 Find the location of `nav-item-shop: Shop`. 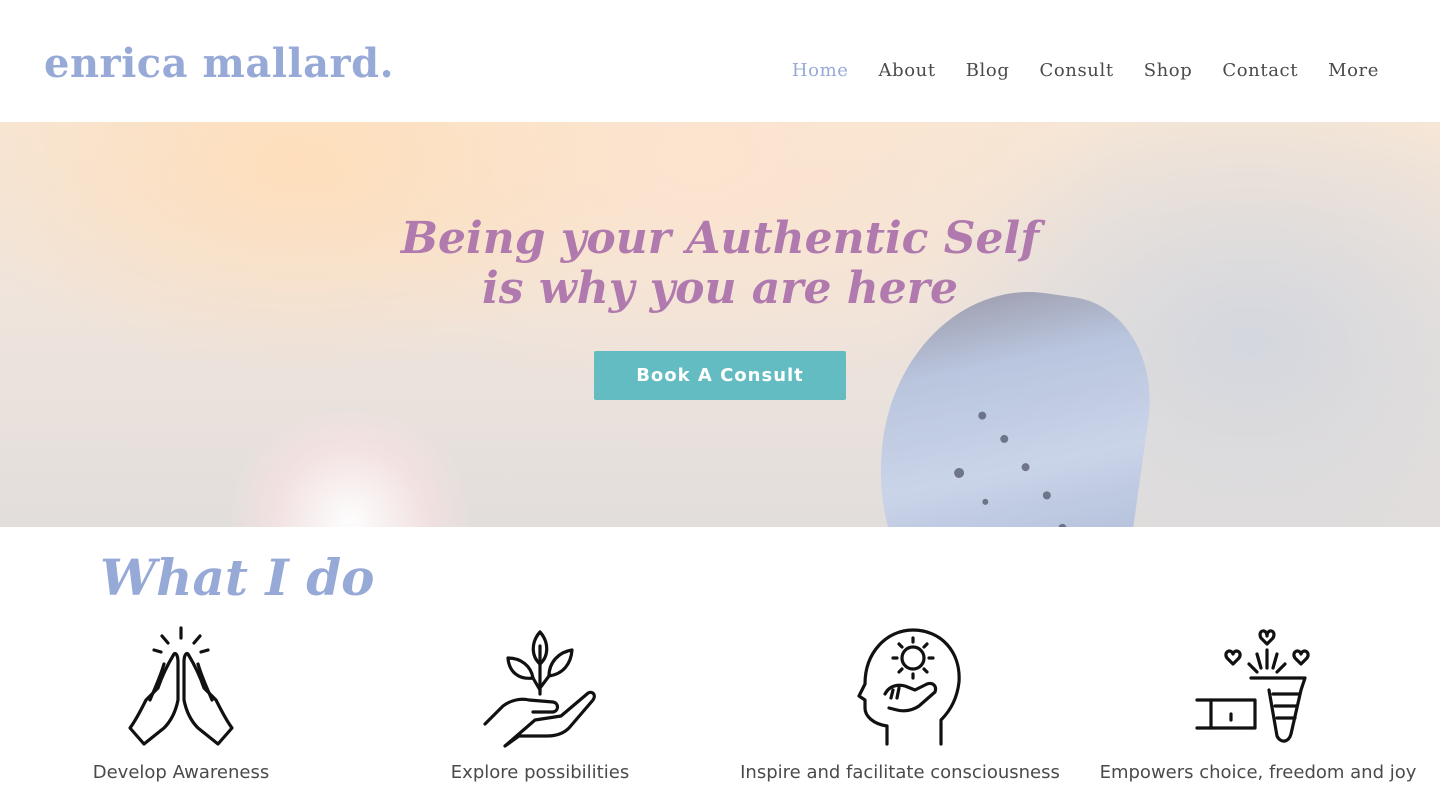

nav-item-shop: Shop is located at coordinates (1168, 71).